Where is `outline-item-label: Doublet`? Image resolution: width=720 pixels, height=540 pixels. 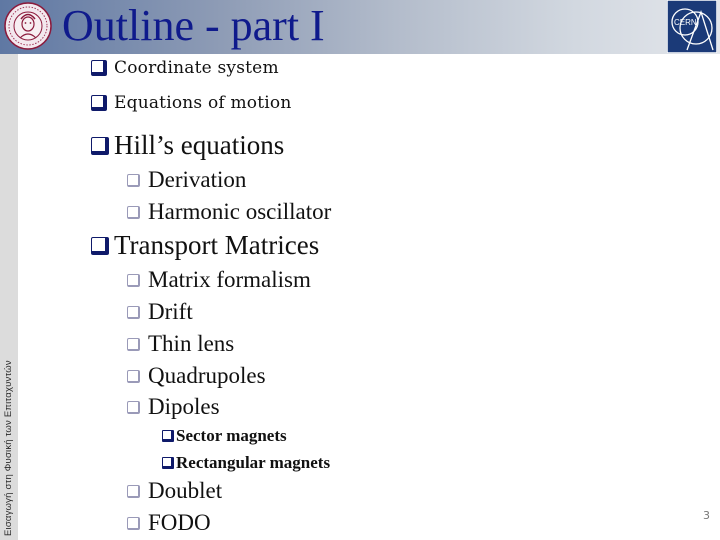
outline-item-label: Doublet is located at coordinates (185, 490).